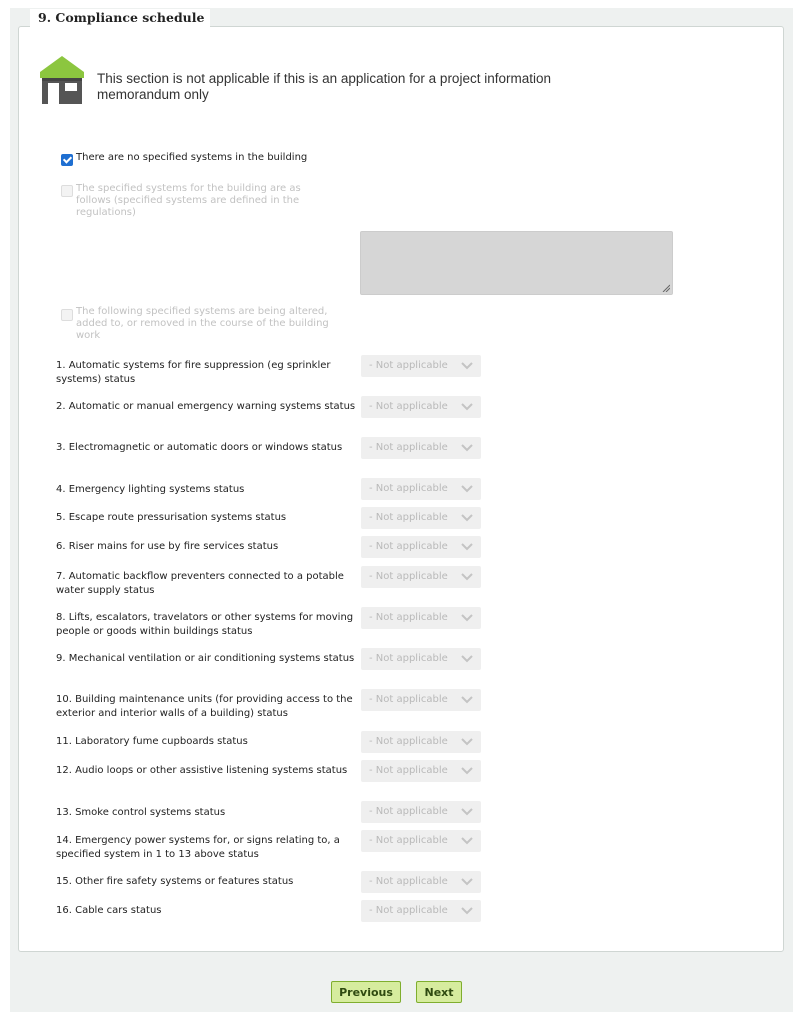 This screenshot has height=1012, width=795. I want to click on system-5-status-select: - Not applicable, so click(421, 518).